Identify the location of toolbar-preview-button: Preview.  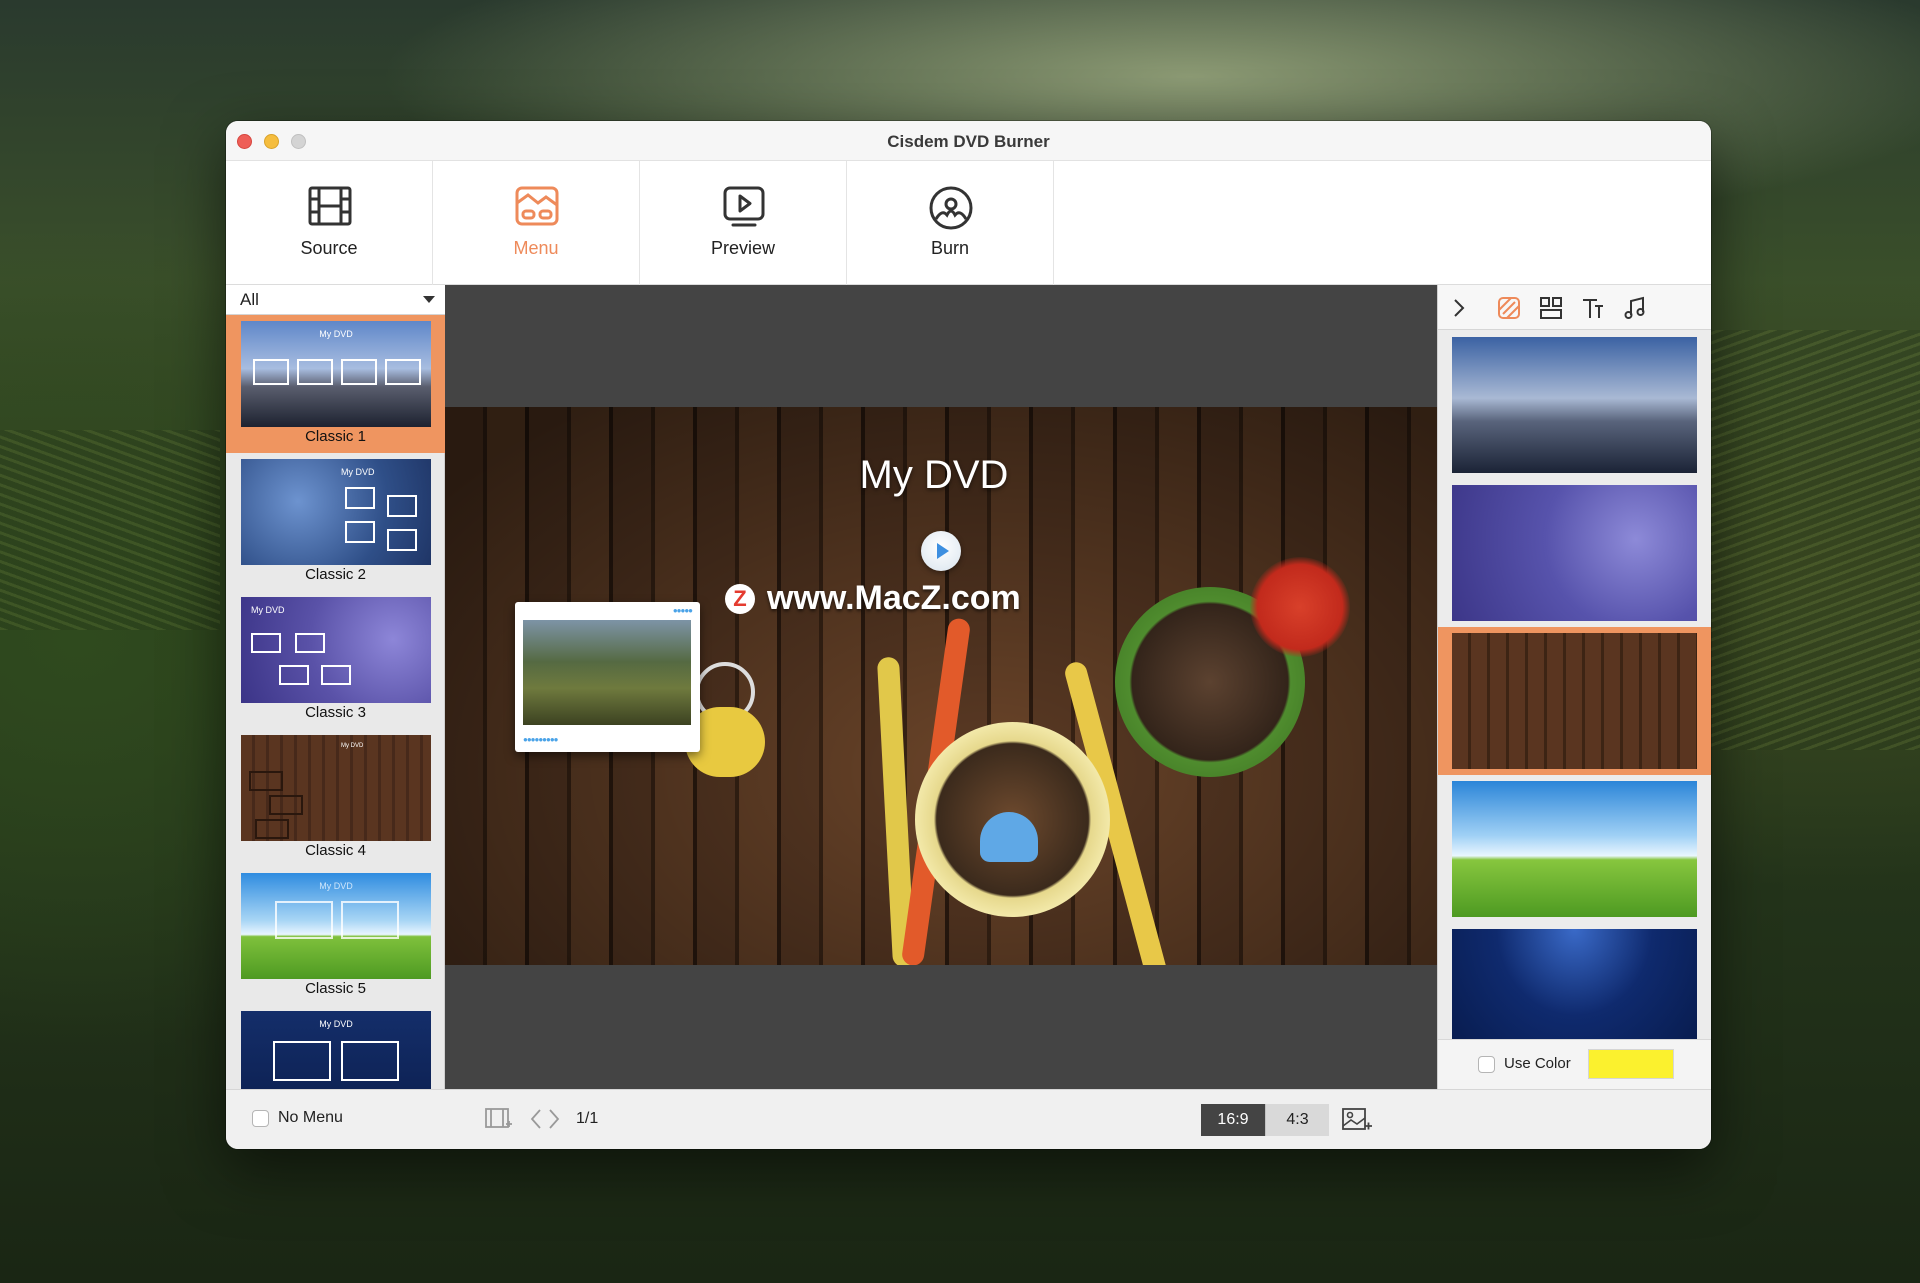
(743, 223).